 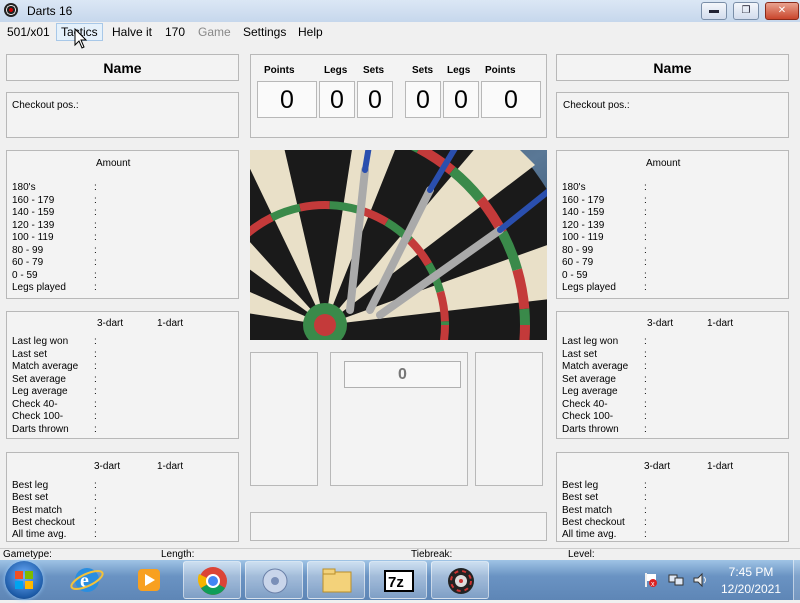 What do you see at coordinates (35, 404) in the screenshot?
I see `left-stats-row-label: Check 40-` at bounding box center [35, 404].